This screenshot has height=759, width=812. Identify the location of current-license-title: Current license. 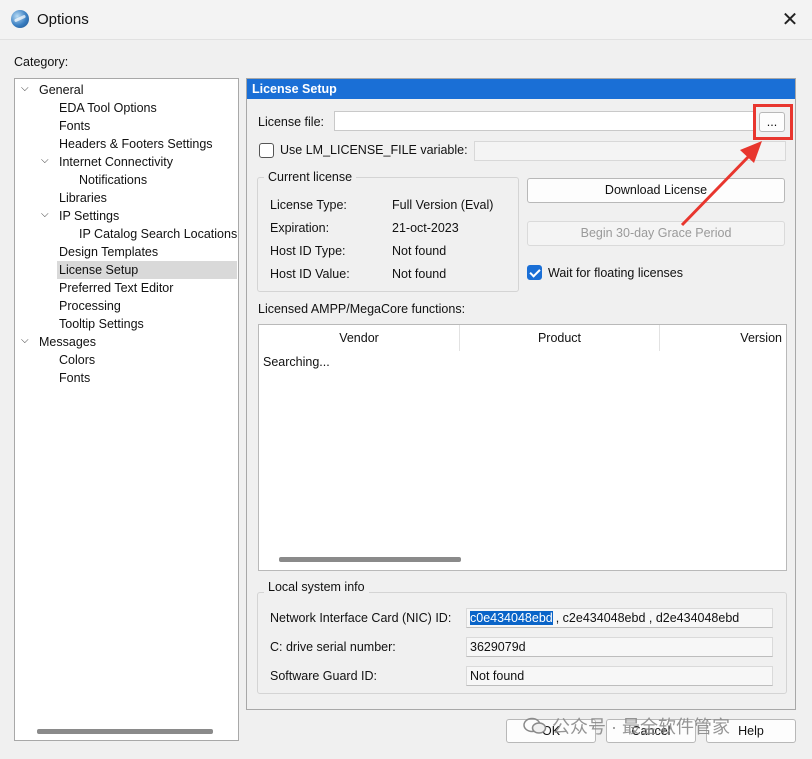
(310, 177).